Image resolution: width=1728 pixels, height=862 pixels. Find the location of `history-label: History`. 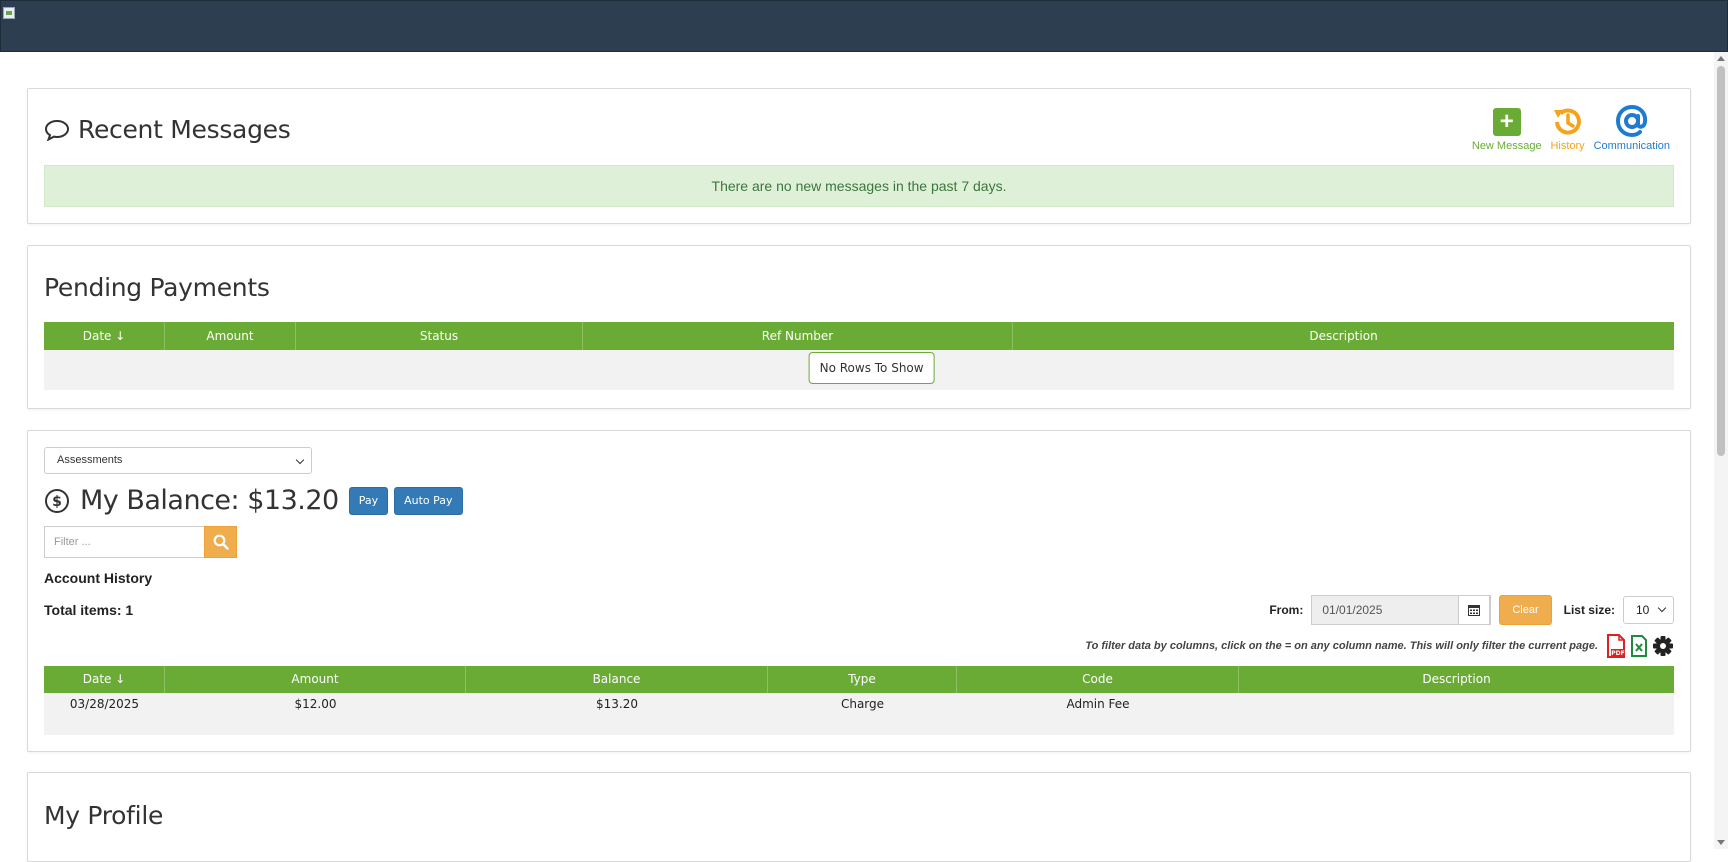

history-label: History is located at coordinates (1567, 146).